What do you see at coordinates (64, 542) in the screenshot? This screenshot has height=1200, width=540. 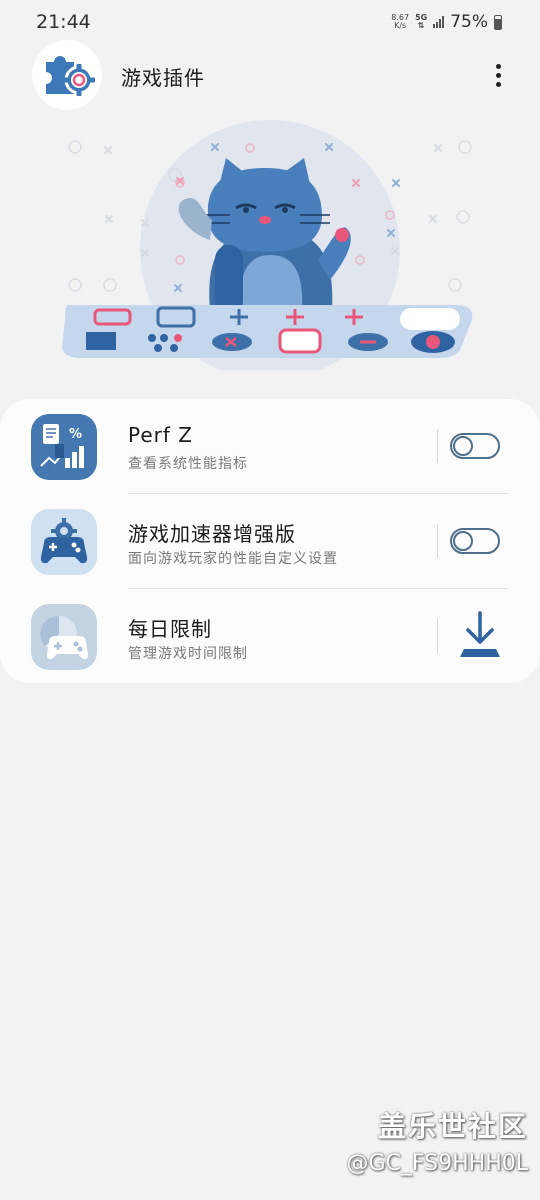 I see `gamepad-gear-icon` at bounding box center [64, 542].